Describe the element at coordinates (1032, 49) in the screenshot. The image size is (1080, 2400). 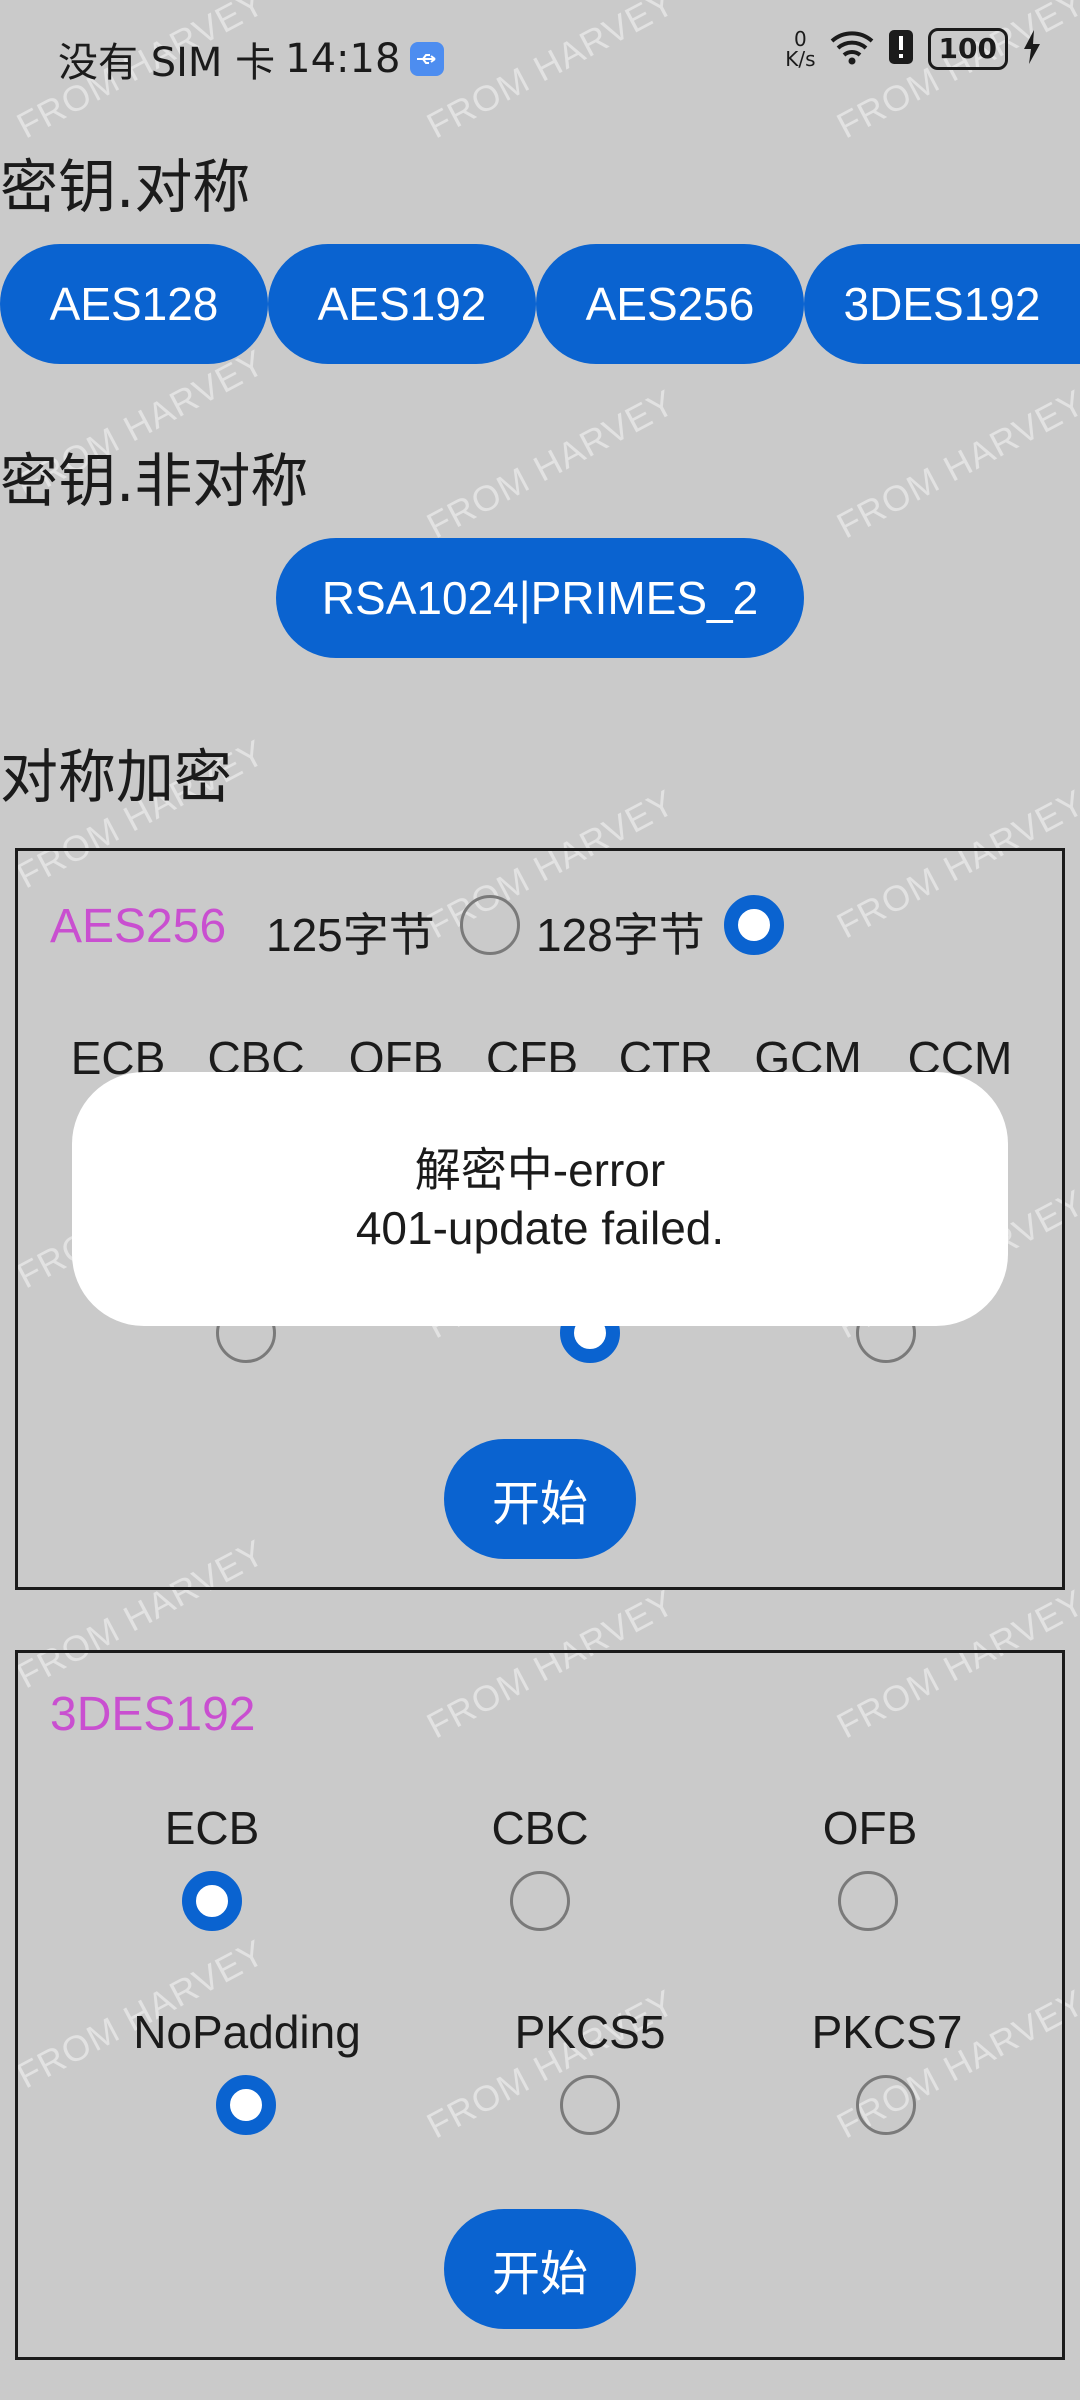
I see `charging-icon` at that location.